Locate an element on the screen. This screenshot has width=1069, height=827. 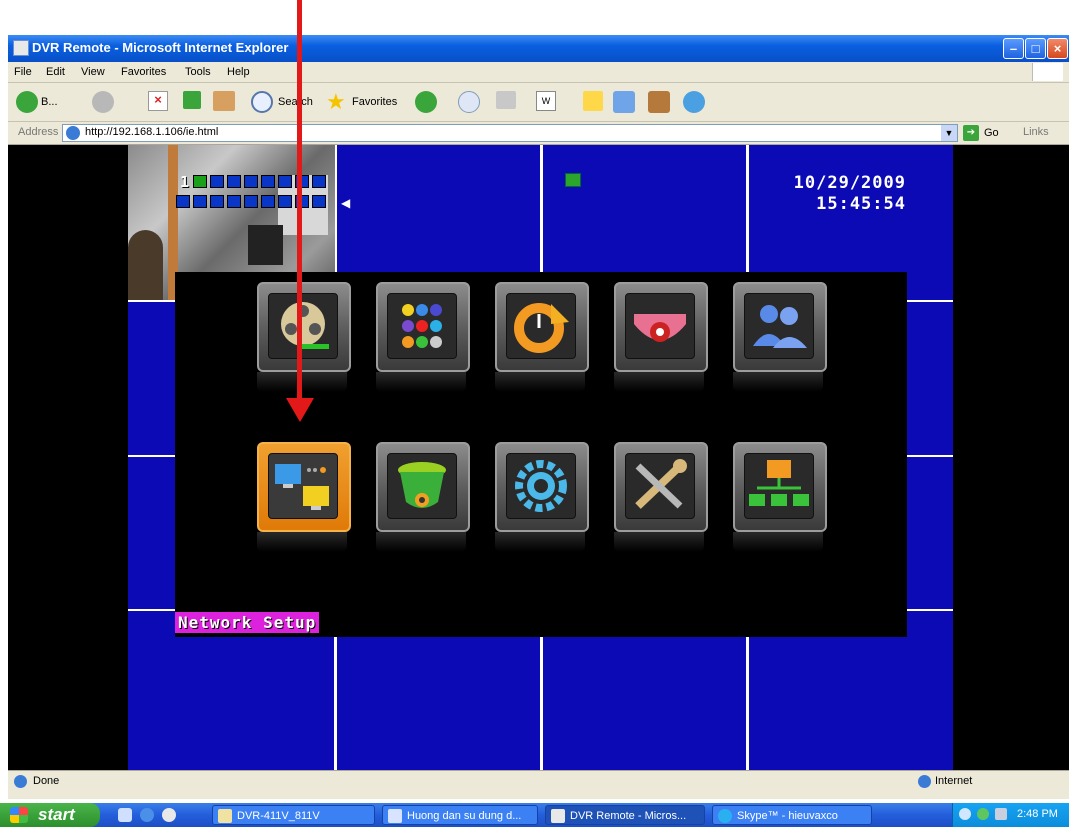
go-arrow-icon: ➔ is located at coordinates (971, 133).